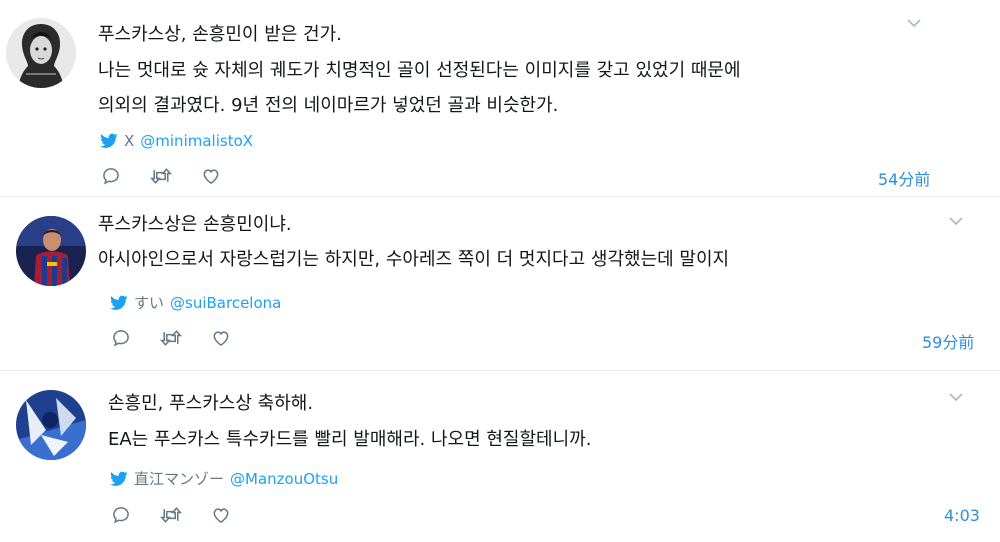  I want to click on tweet-timestamp: 4:03, so click(962, 515).